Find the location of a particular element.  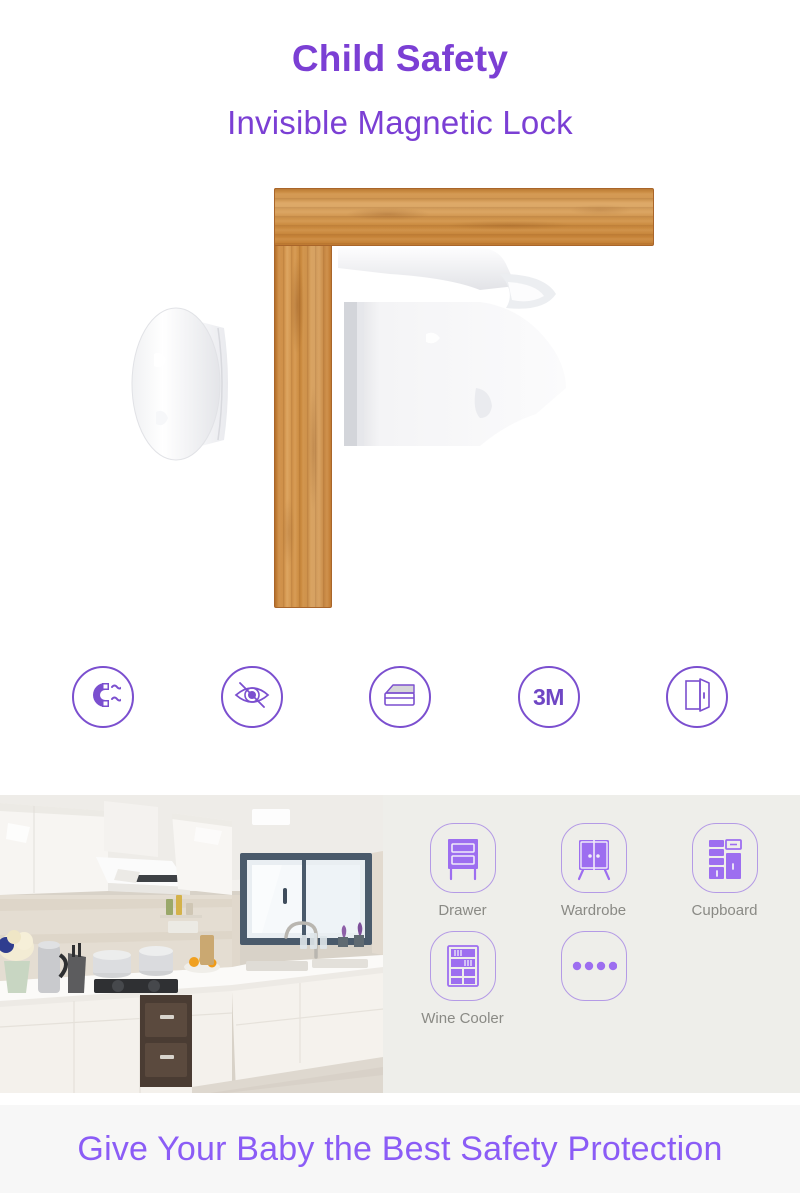

application-item-cupboard: Cupboard is located at coordinates (724, 871).